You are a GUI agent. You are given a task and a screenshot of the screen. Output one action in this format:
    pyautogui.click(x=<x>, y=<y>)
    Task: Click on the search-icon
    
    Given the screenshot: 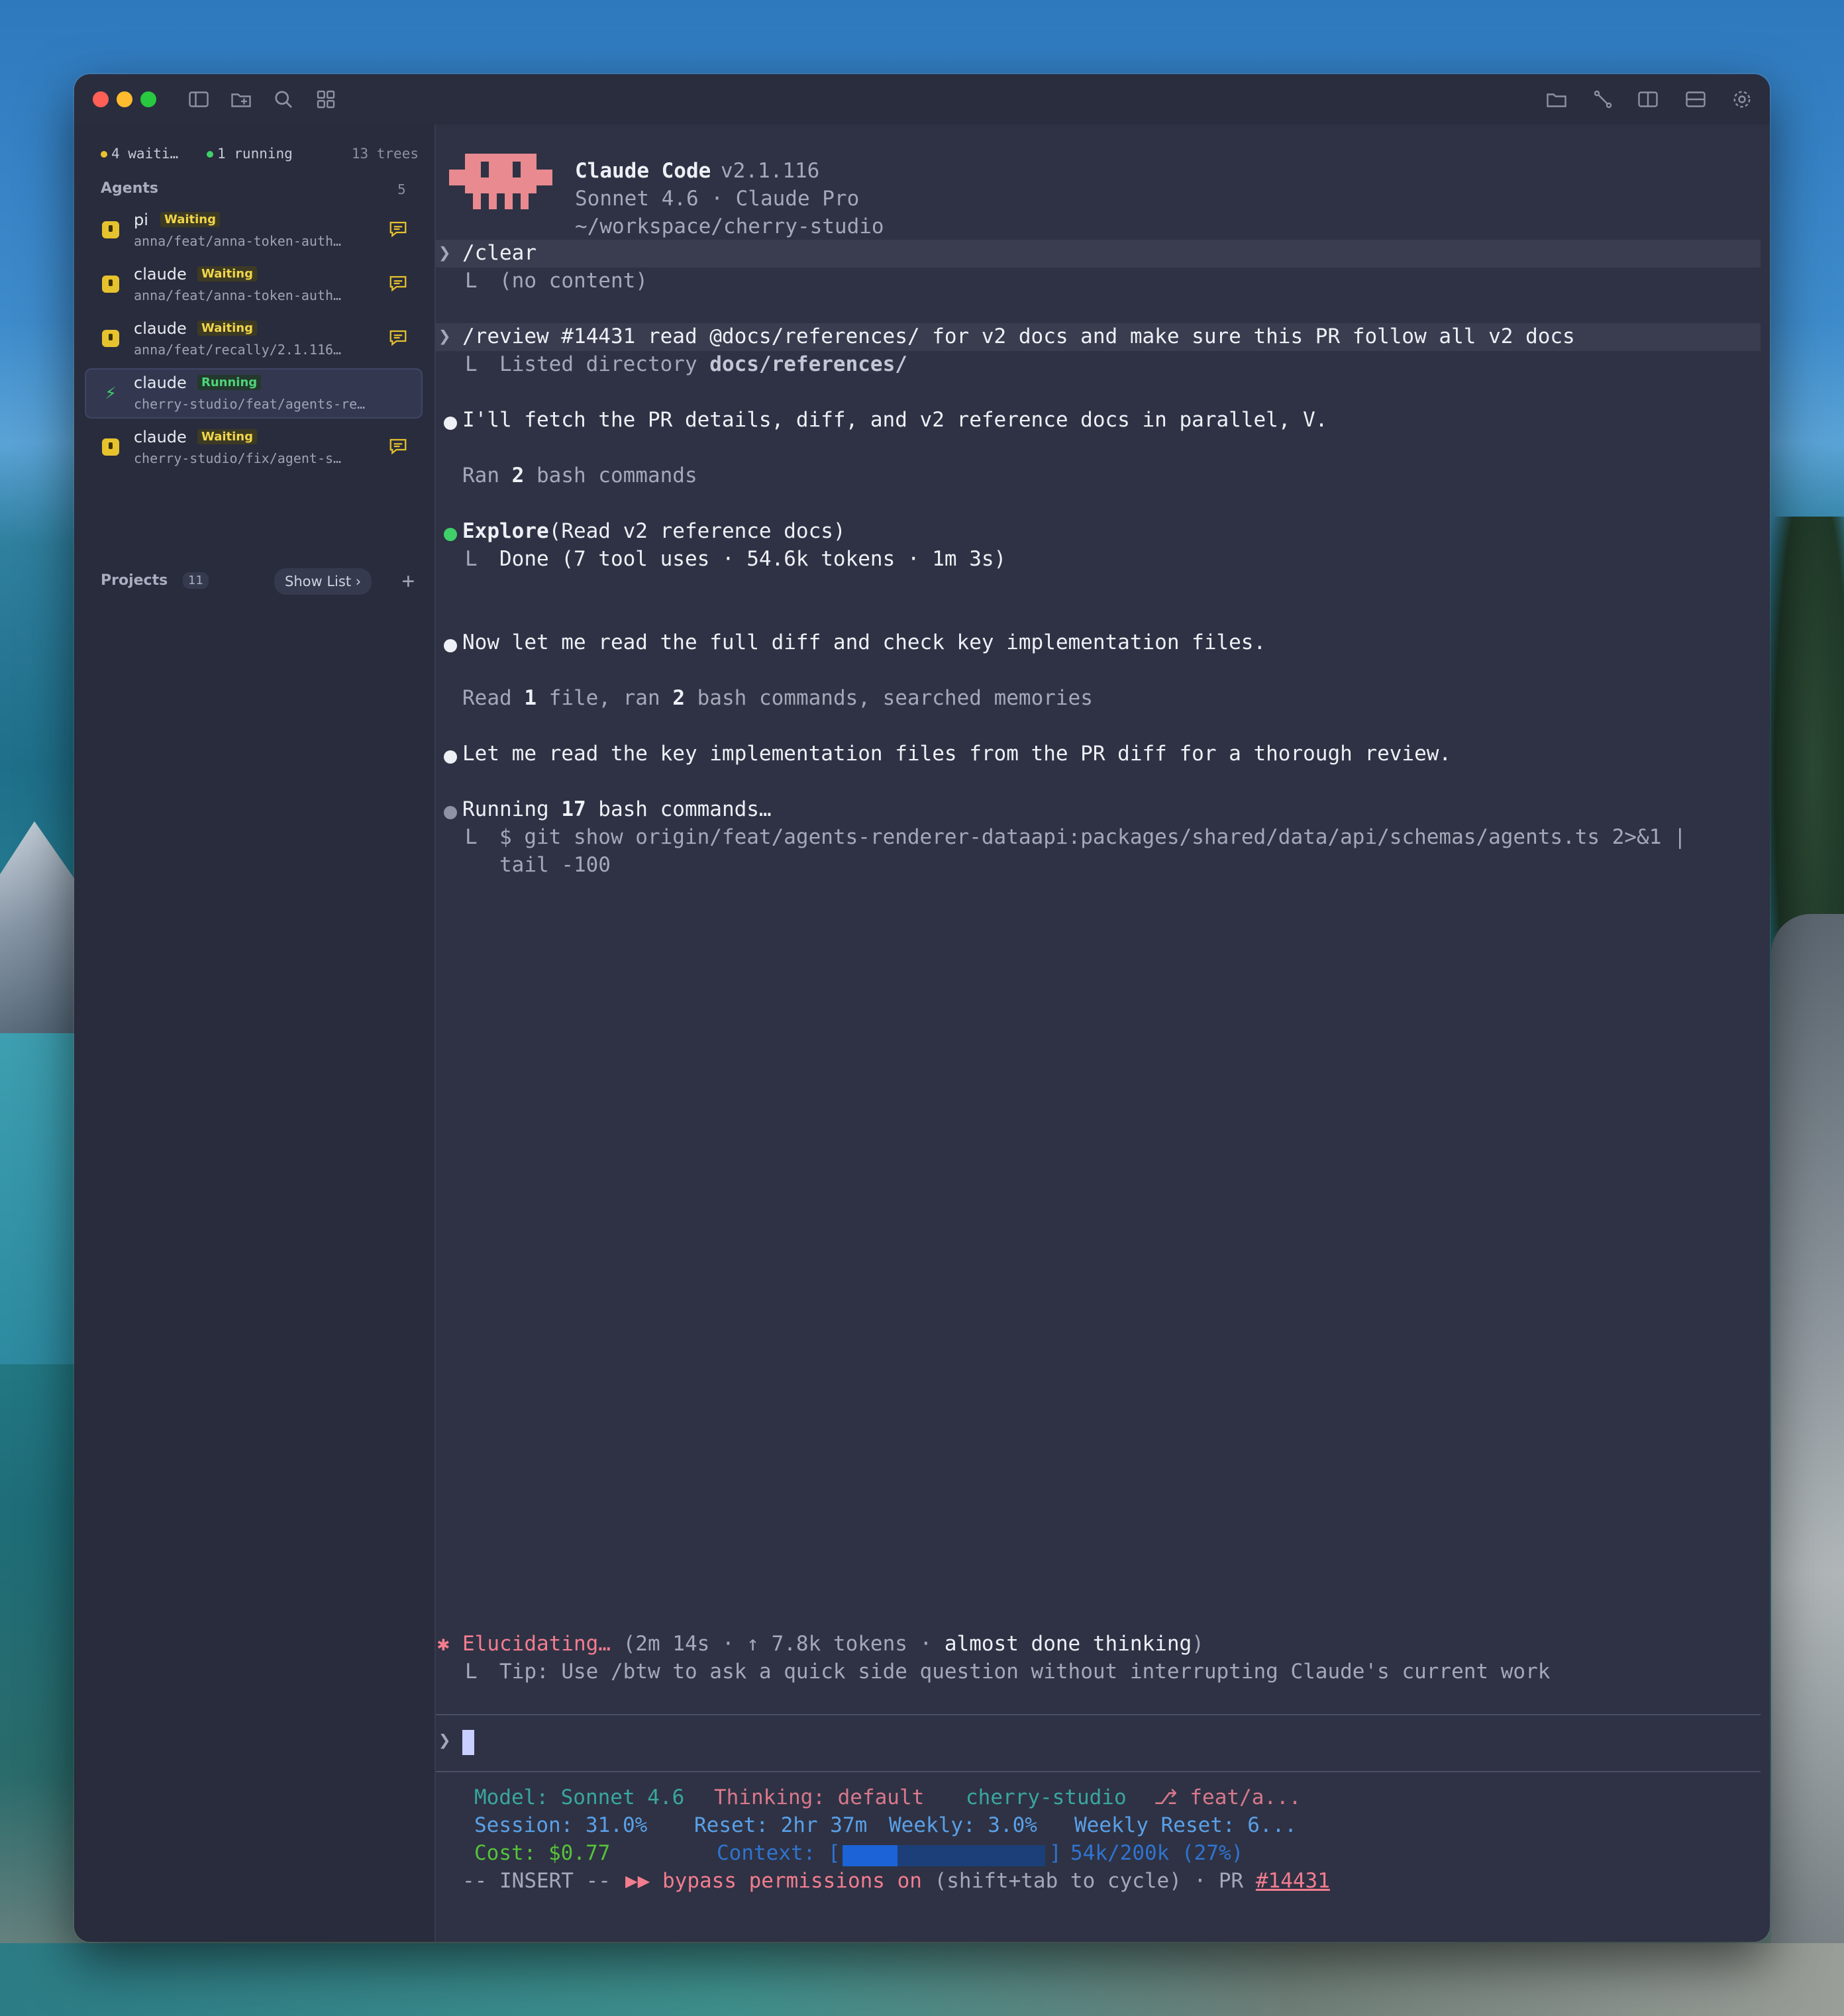 What is the action you would take?
    pyautogui.click(x=283, y=99)
    